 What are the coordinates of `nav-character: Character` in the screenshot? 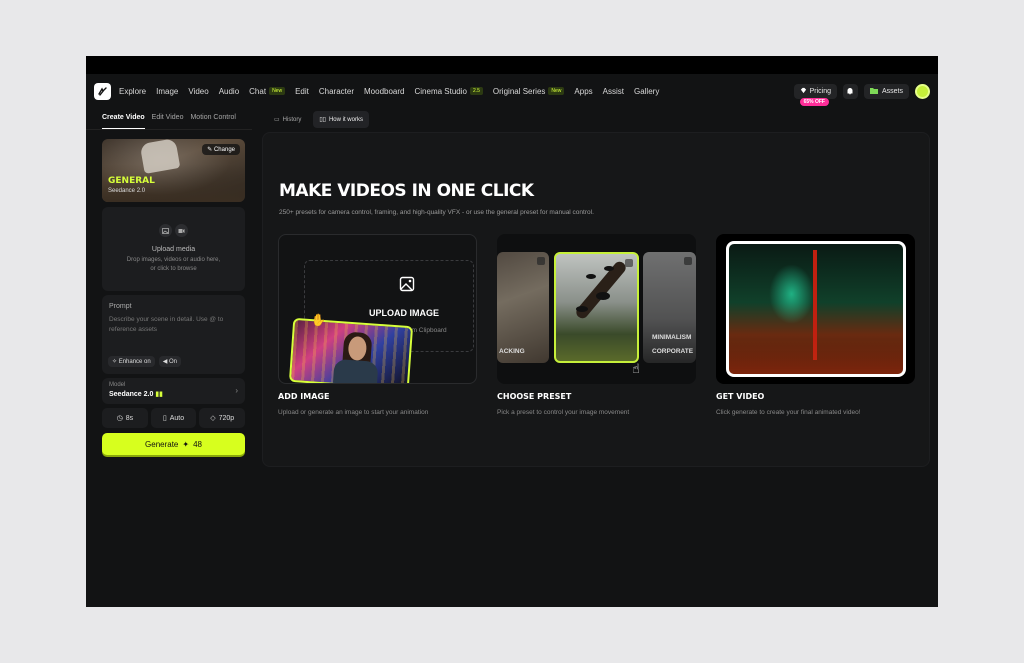 It's located at (336, 91).